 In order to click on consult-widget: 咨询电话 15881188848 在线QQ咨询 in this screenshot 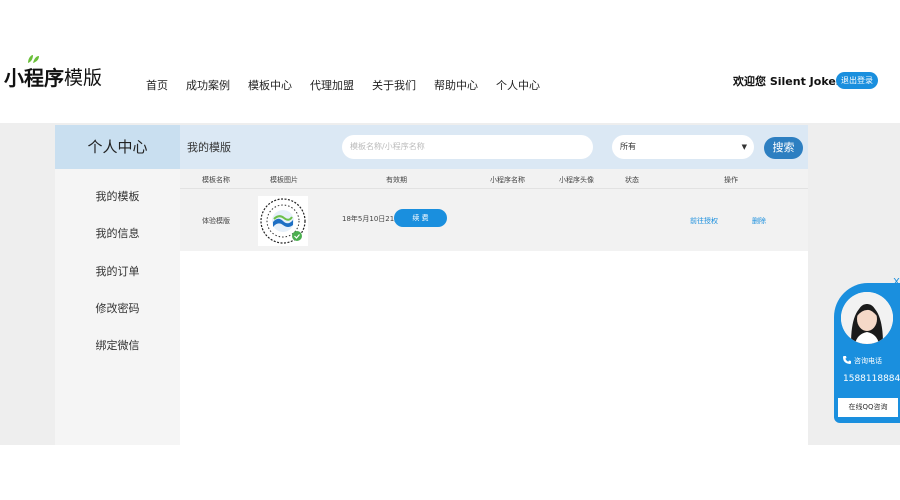, I will do `click(867, 353)`.